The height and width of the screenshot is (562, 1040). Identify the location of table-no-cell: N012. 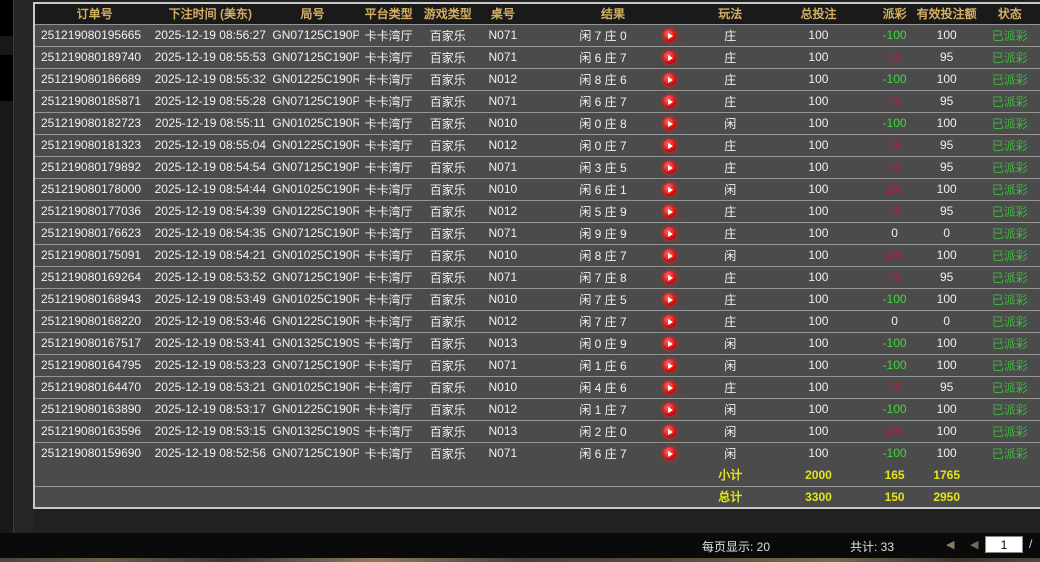
(502, 408).